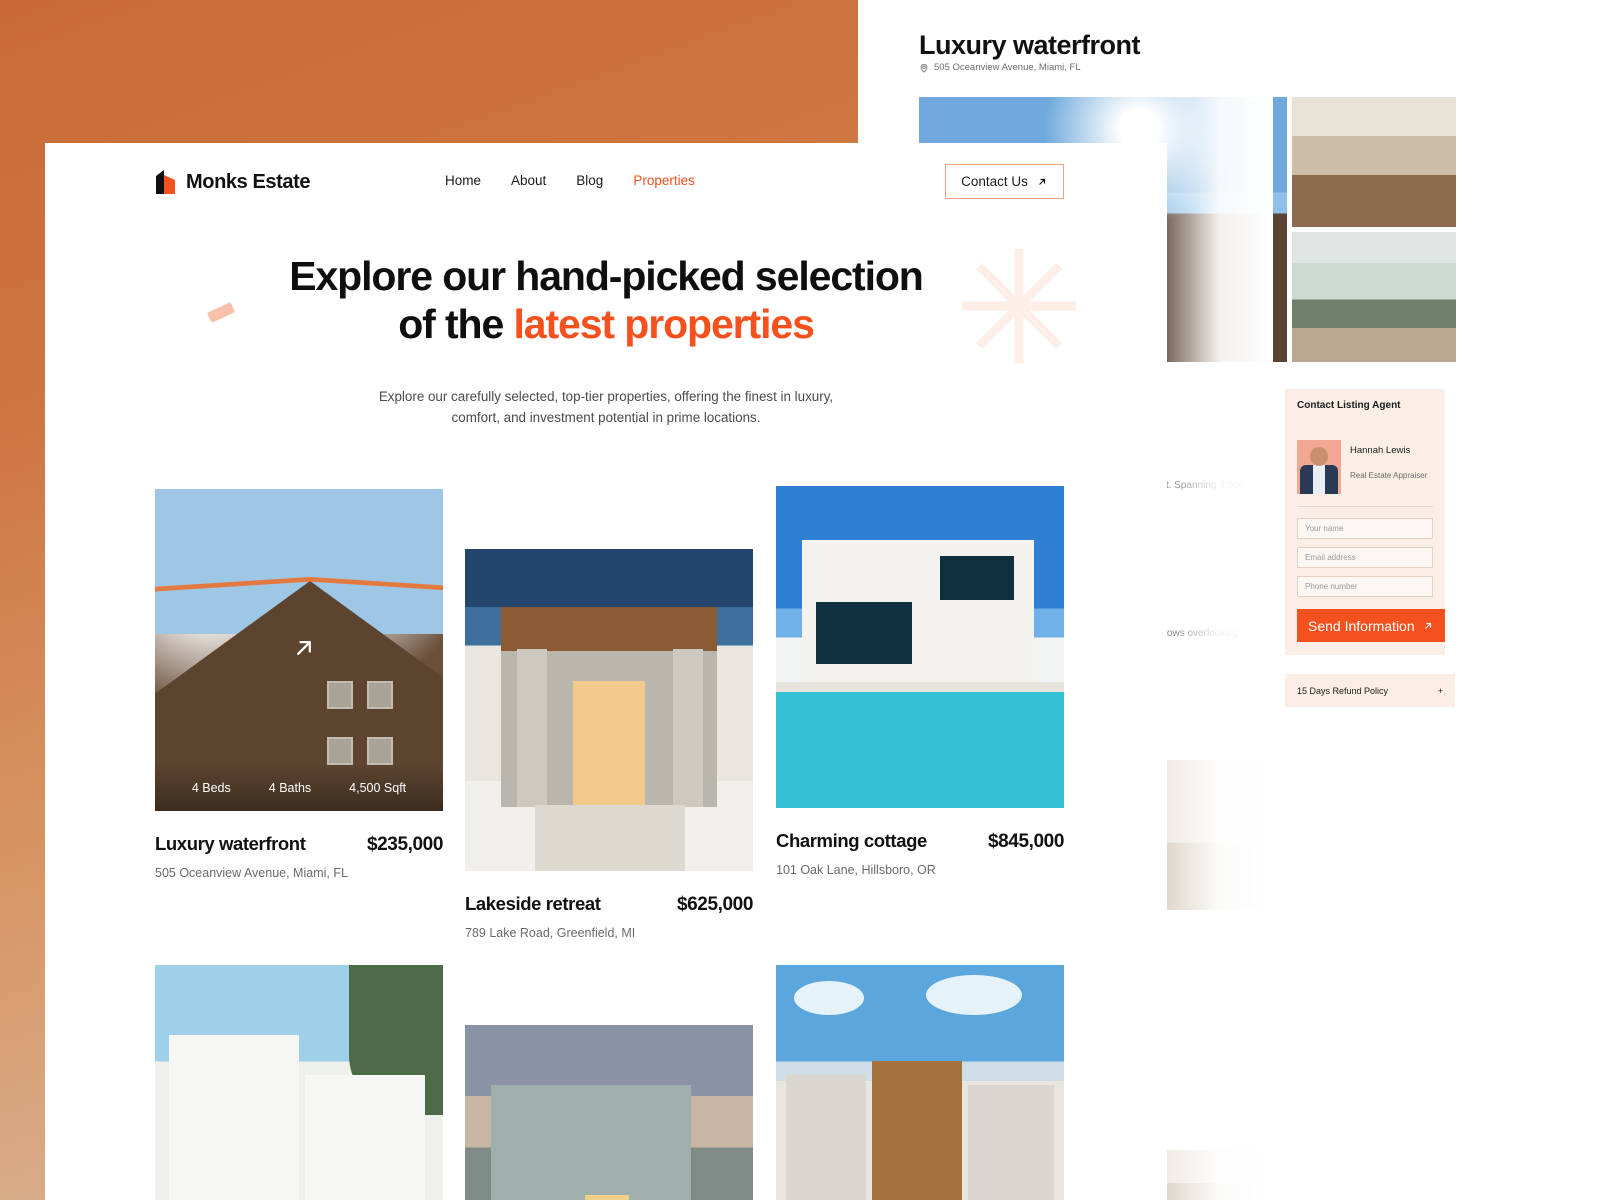 This screenshot has width=1600, height=1200. I want to click on contact-us-label: Contact Us, so click(994, 181).